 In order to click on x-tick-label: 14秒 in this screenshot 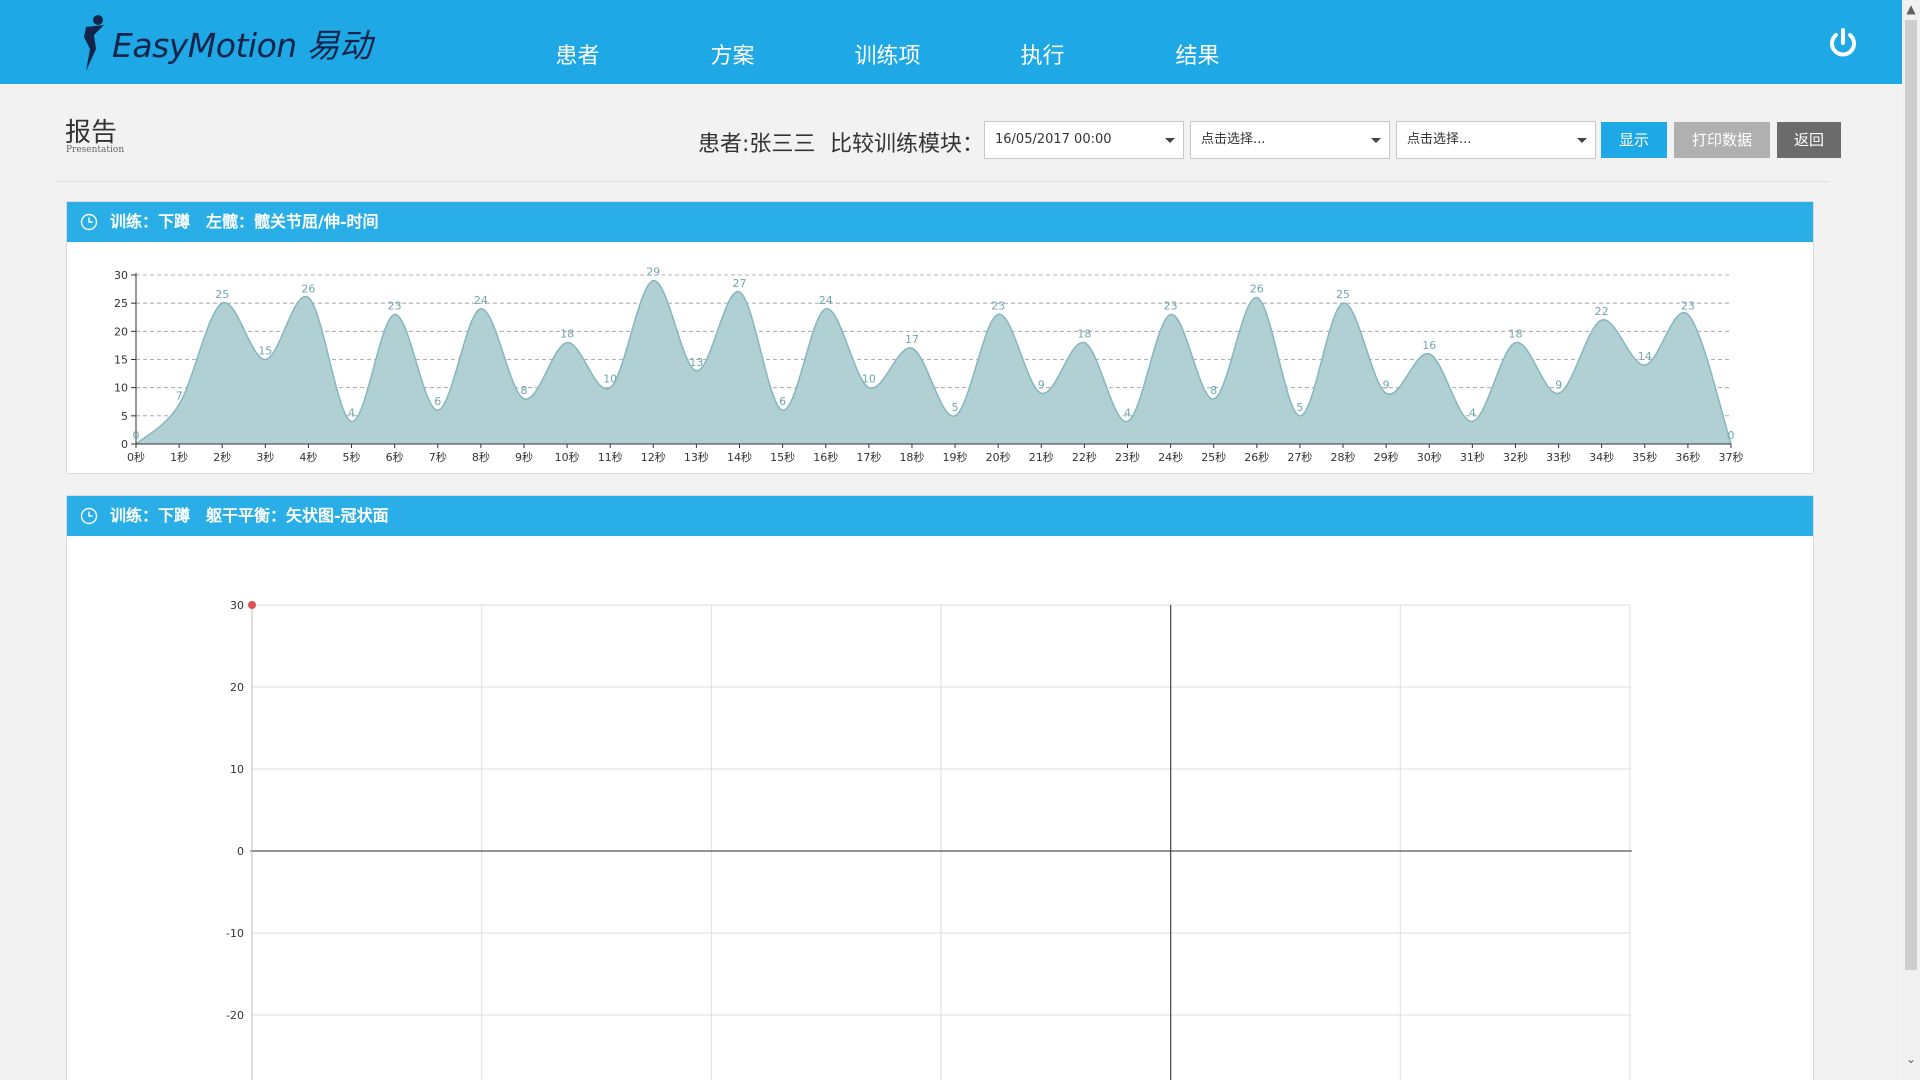, I will do `click(739, 457)`.